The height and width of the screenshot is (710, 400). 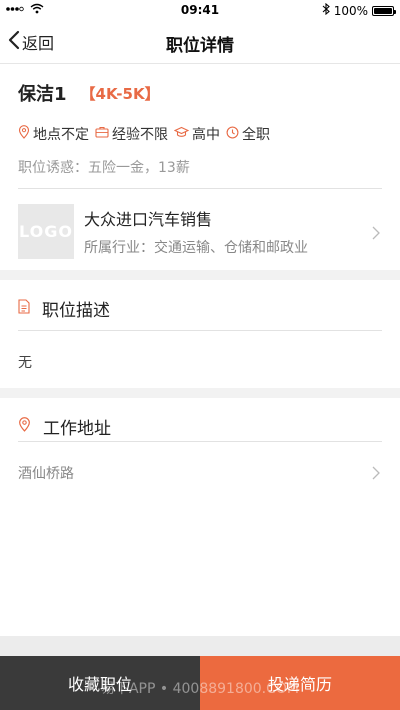 I want to click on tag-label: 地点不定, so click(x=61, y=135).